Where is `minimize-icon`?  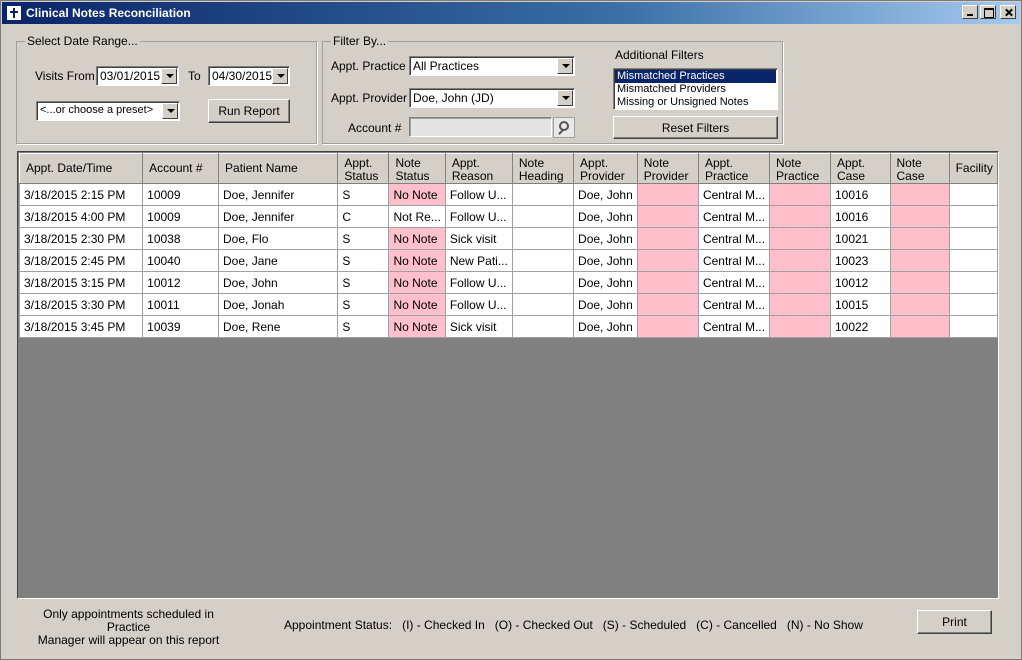 minimize-icon is located at coordinates (970, 12).